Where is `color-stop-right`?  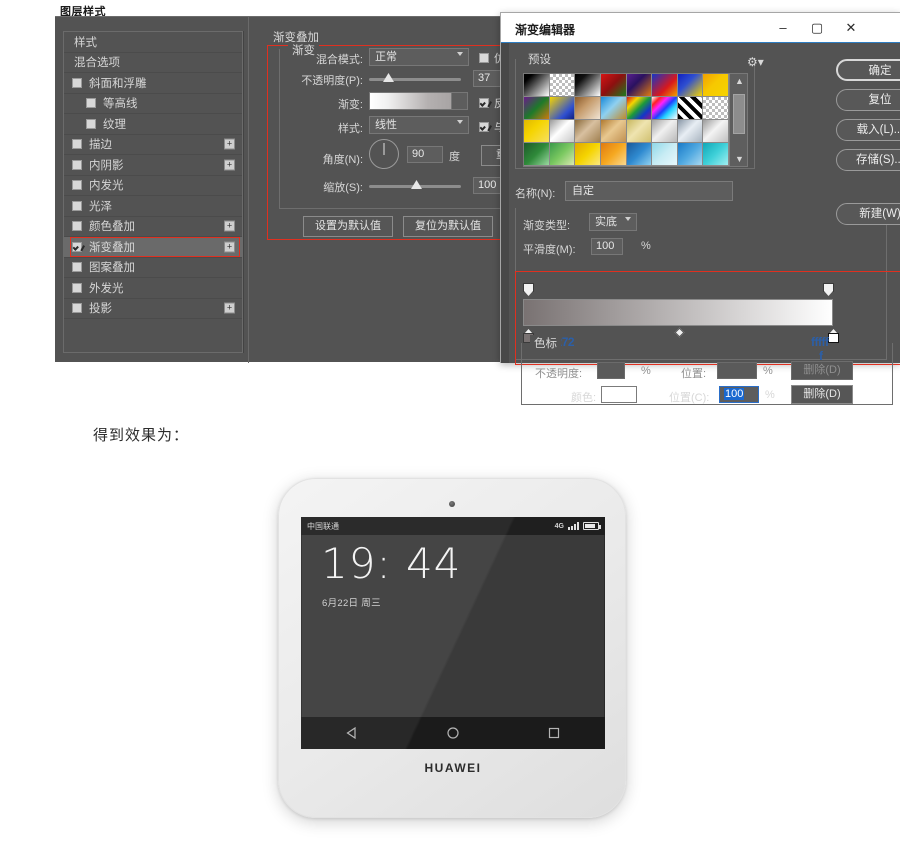
color-stop-right is located at coordinates (833, 336).